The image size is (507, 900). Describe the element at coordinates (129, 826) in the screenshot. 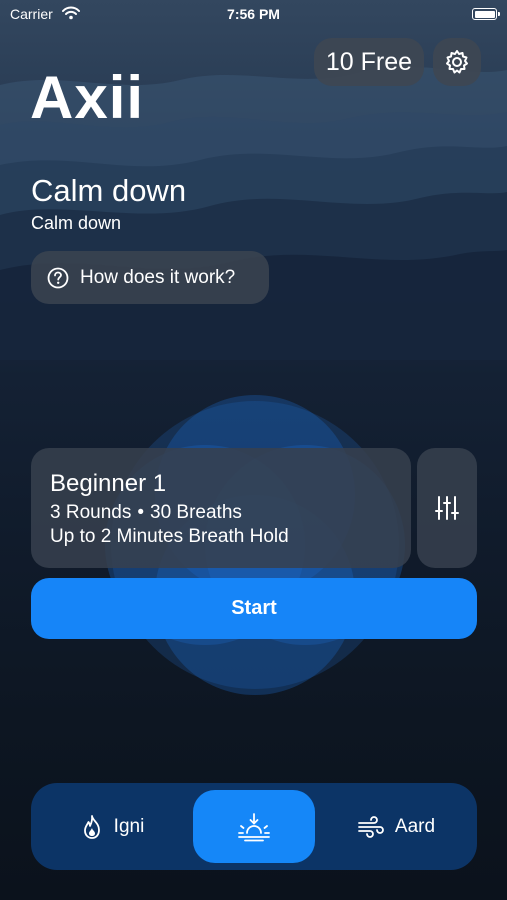

I see `tab-igni-label: Igni` at that location.